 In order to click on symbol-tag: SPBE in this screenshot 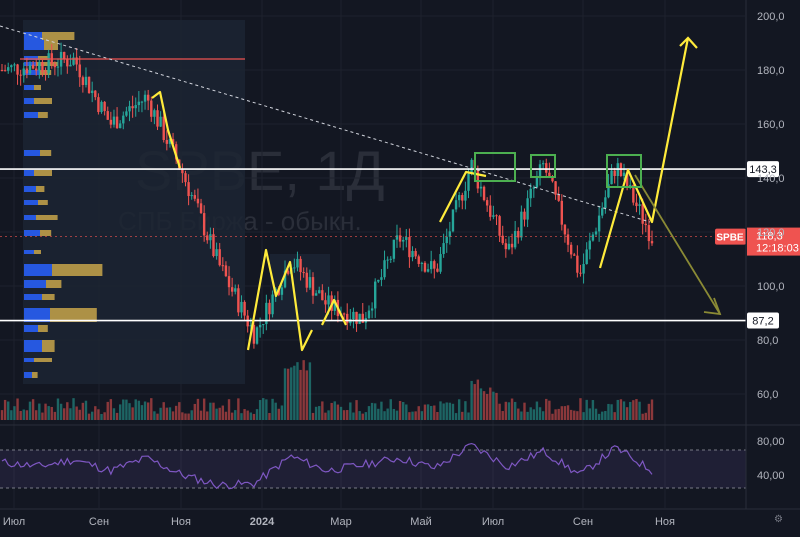, I will do `click(730, 238)`.